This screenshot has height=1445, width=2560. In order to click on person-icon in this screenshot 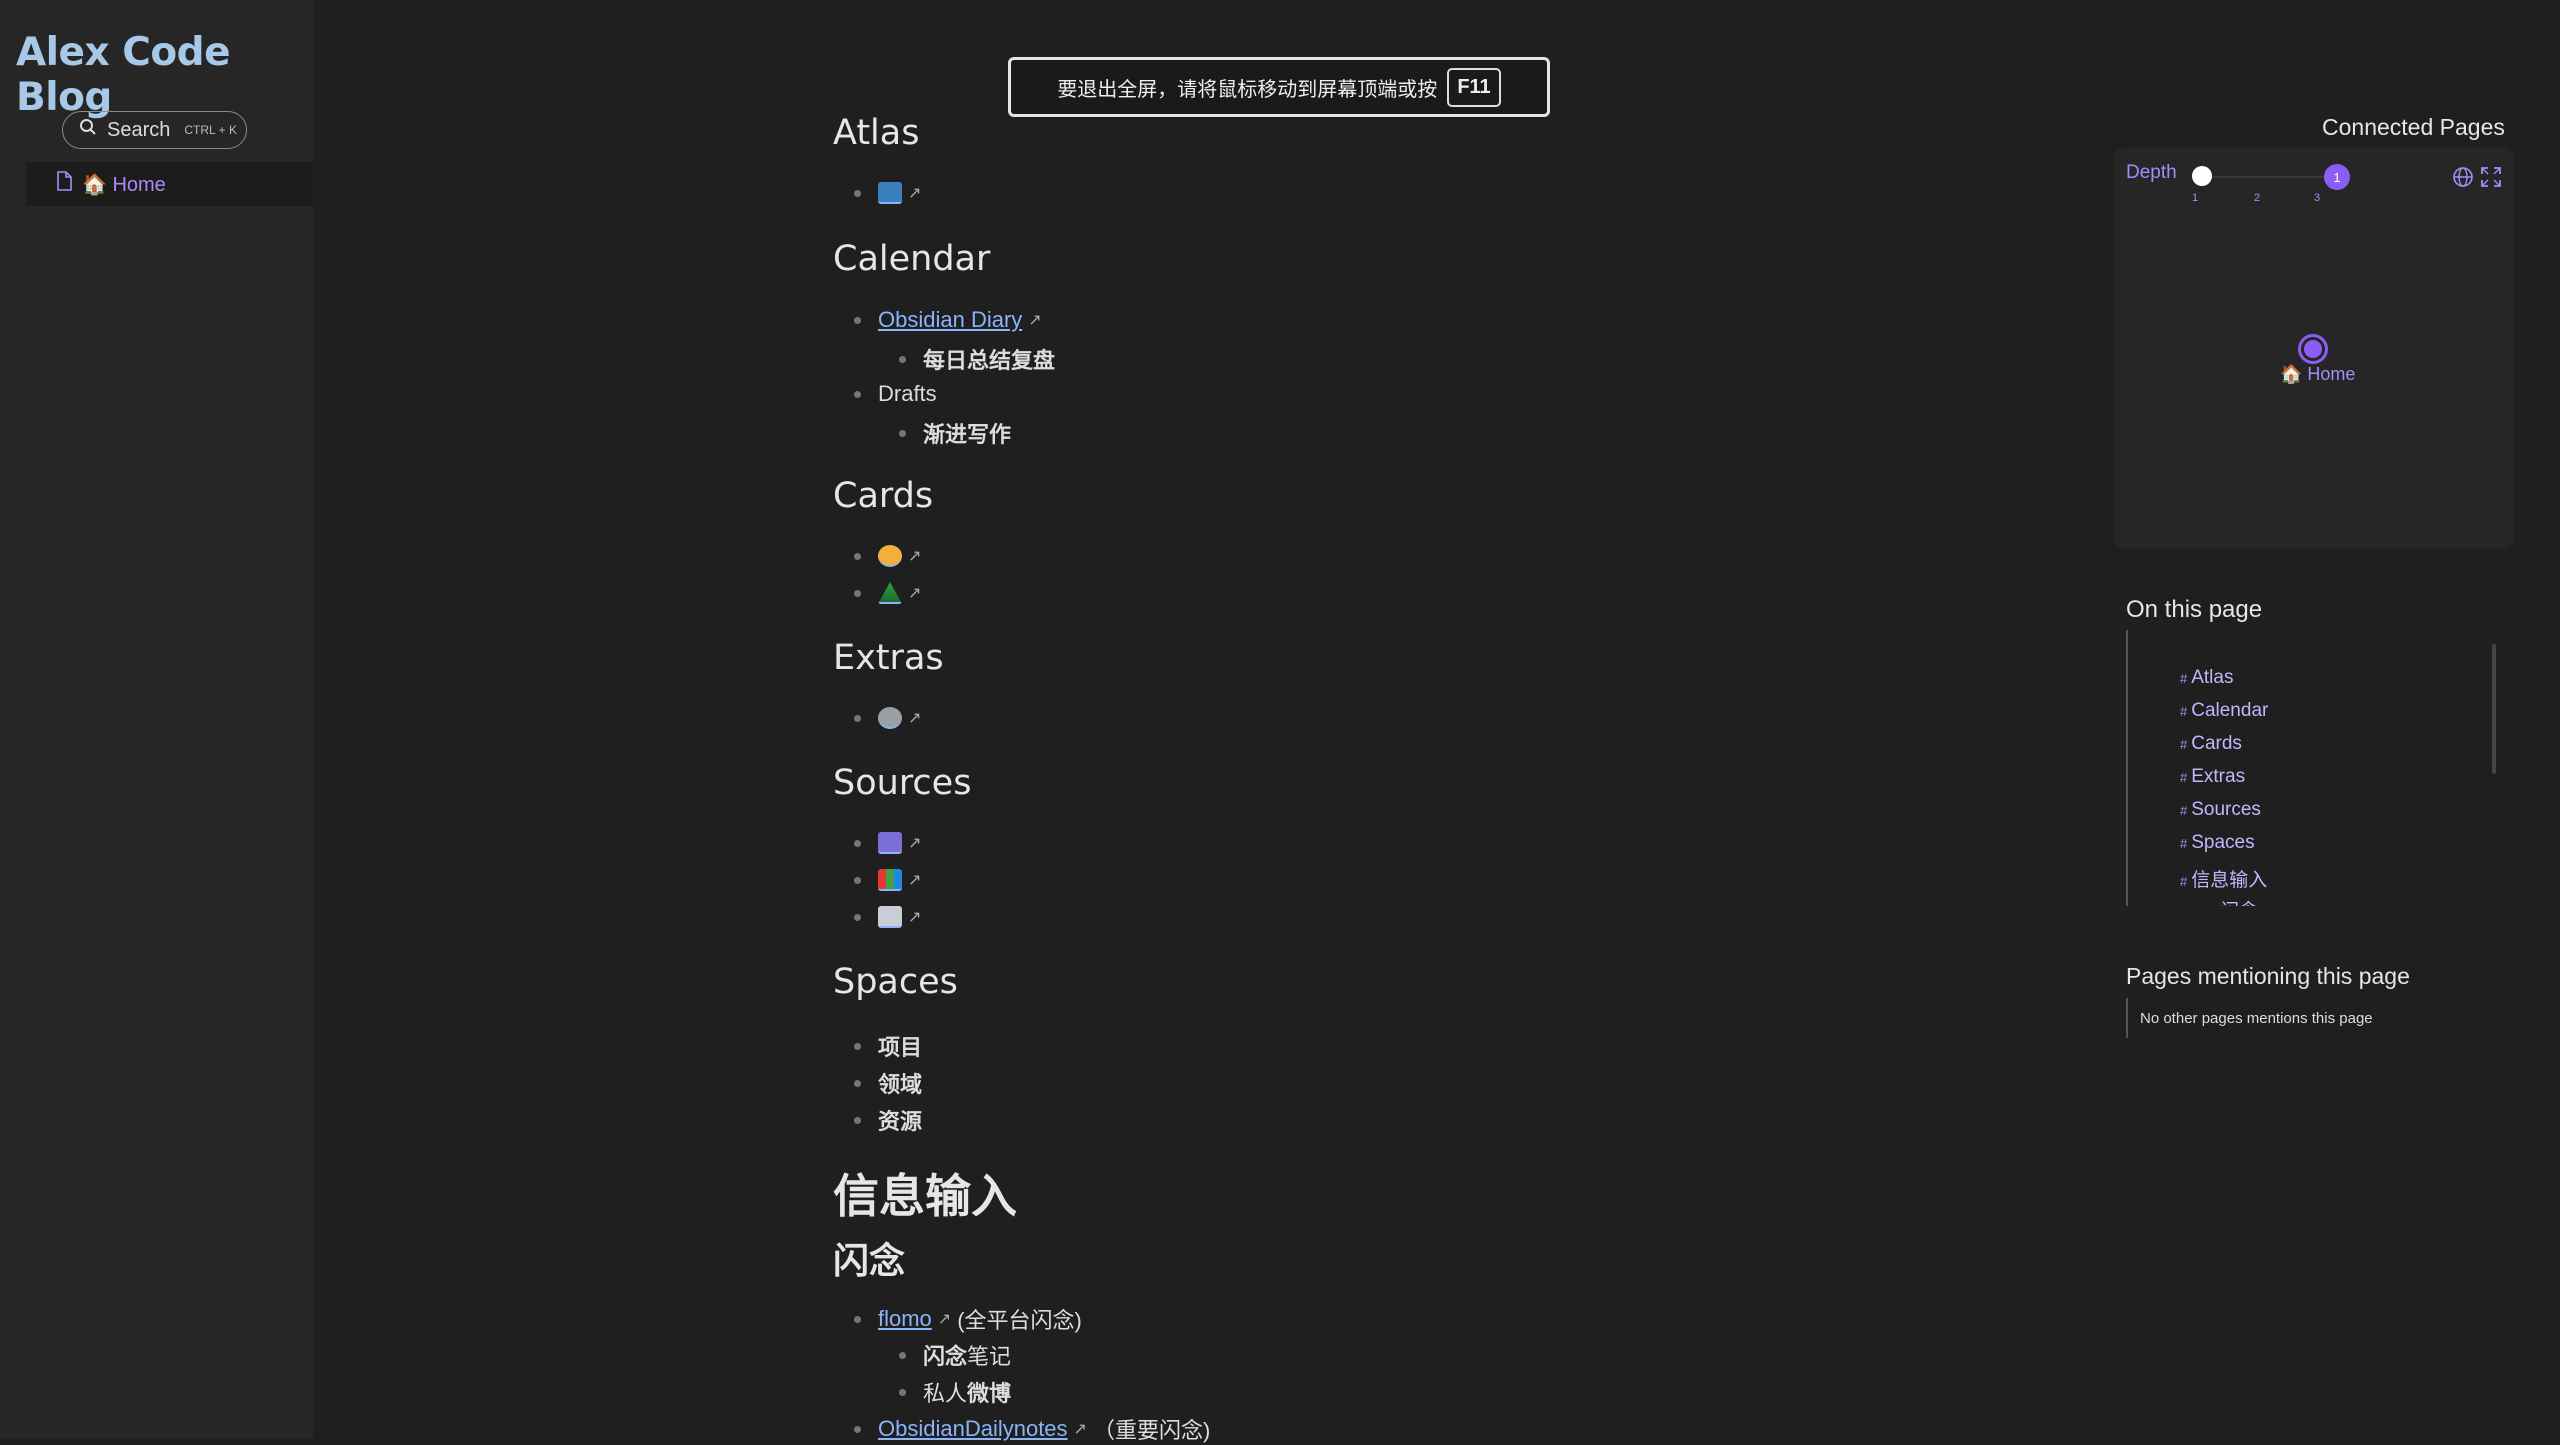, I will do `click(890, 556)`.